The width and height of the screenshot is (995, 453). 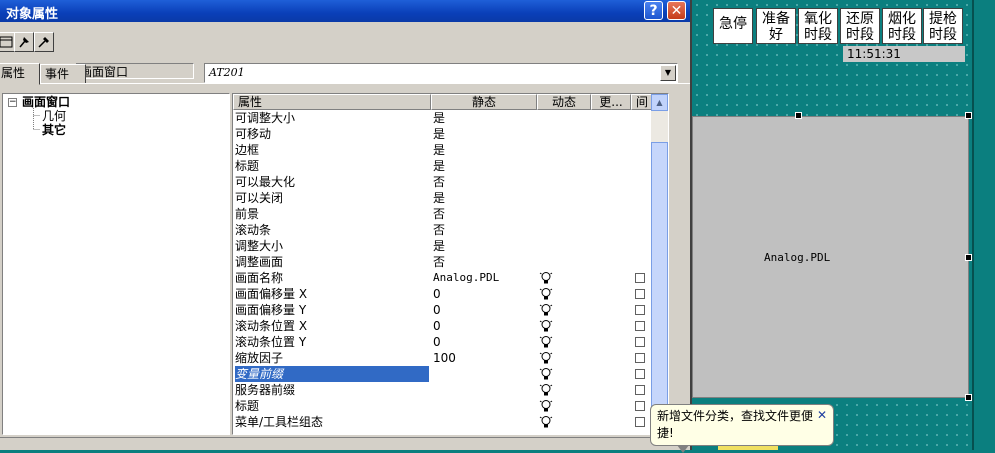 I want to click on header-static: 静态, so click(x=484, y=102).